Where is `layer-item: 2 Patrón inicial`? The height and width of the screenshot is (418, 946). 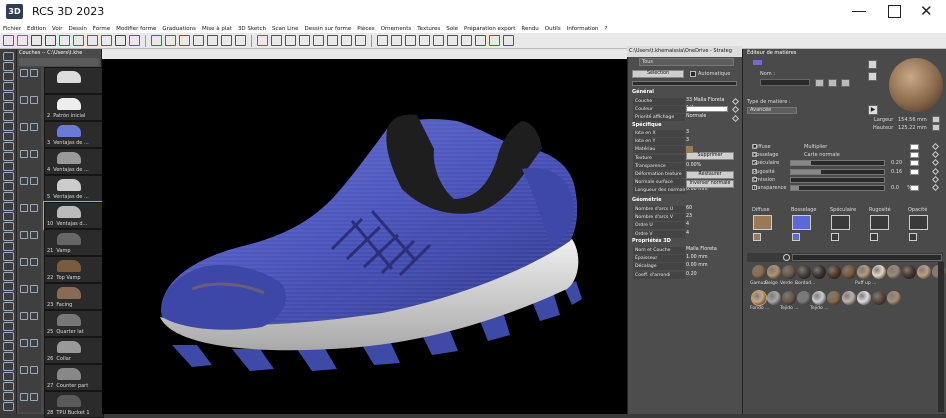 layer-item: 2 Patrón inicial is located at coordinates (74, 107).